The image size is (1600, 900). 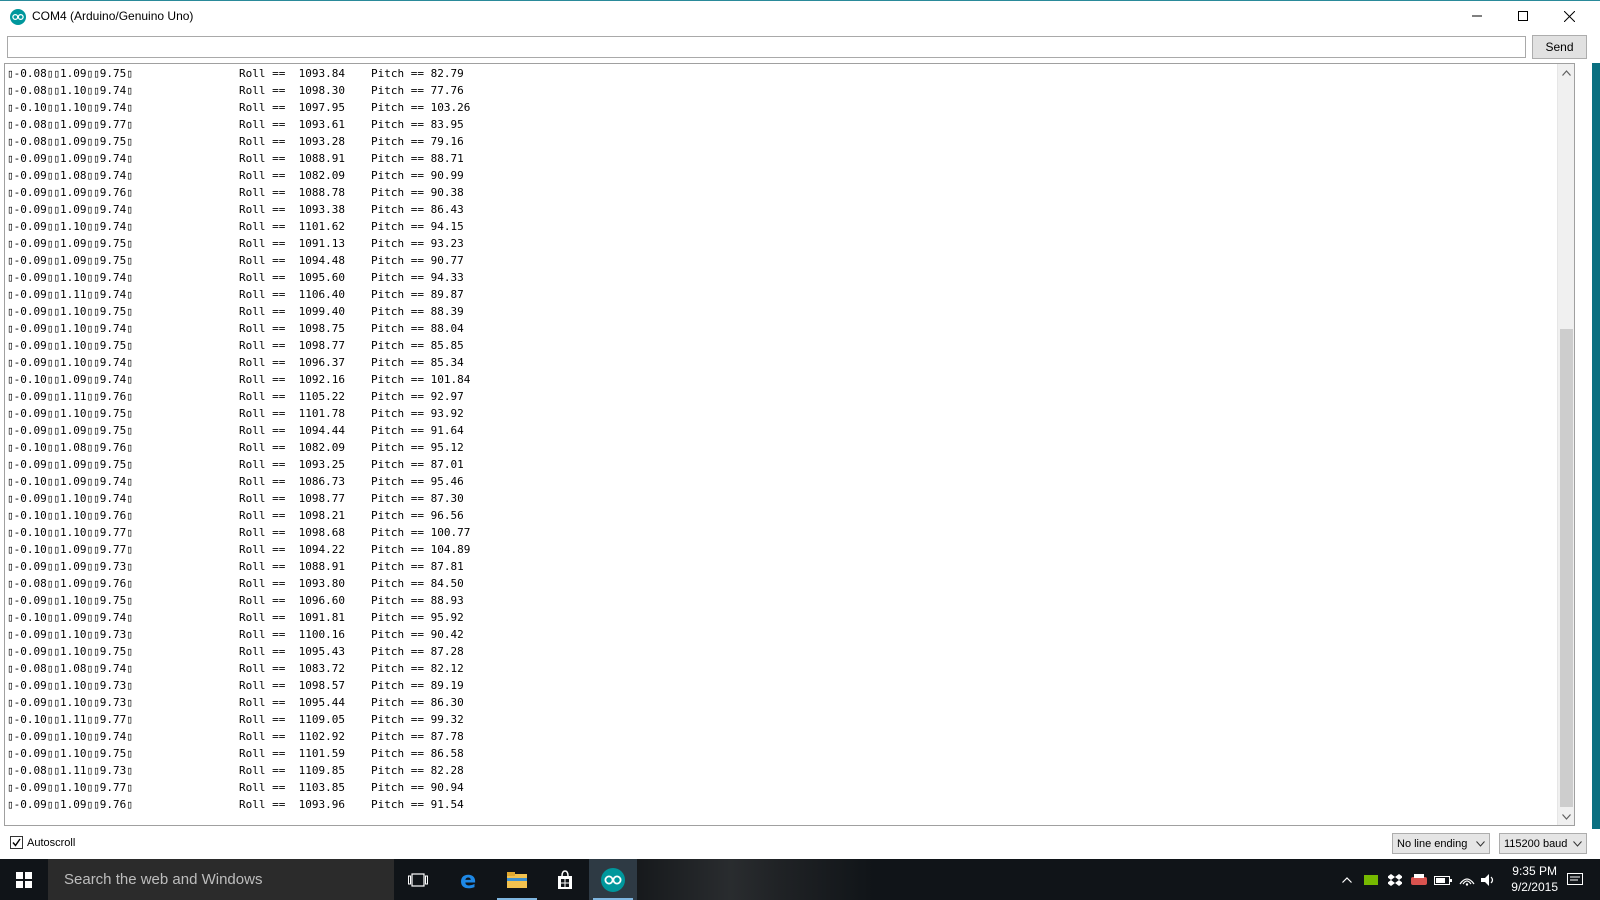 What do you see at coordinates (70, 141) in the screenshot?
I see `serial-raw-values: ▯-0.08▯▯1.09▯▯9.75▯` at bounding box center [70, 141].